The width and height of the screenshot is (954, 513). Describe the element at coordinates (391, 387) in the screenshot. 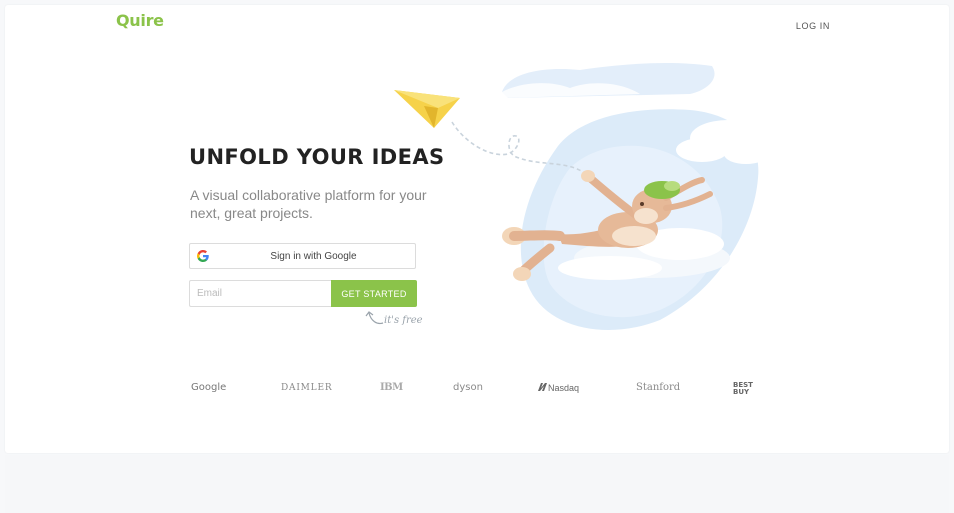

I see `brand-ibm: IBM` at that location.